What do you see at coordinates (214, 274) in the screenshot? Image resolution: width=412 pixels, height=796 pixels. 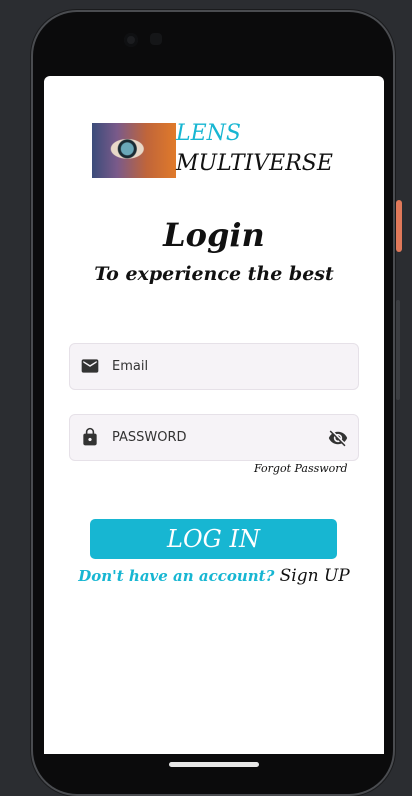 I see `page-subtitle: To experience the best` at bounding box center [214, 274].